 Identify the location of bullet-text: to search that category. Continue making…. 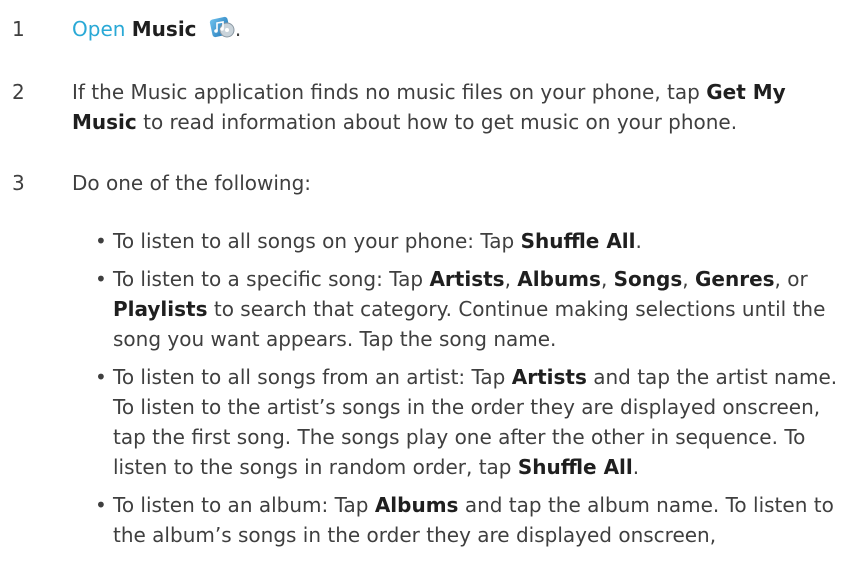
(469, 324).